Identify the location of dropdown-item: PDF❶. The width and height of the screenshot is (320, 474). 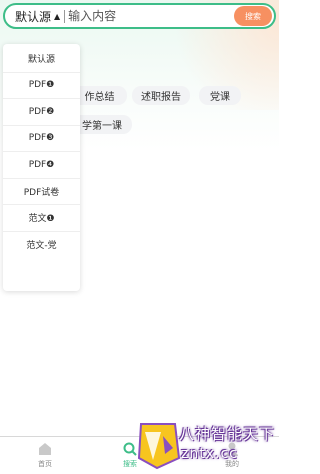
(41, 86).